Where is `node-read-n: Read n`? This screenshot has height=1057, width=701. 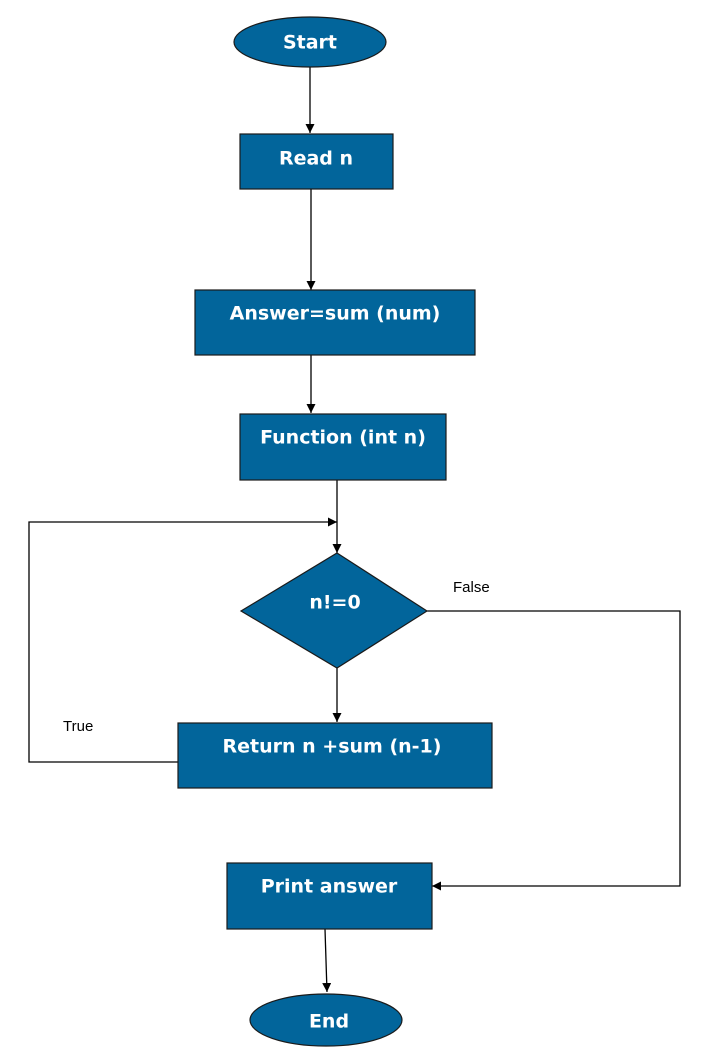
node-read-n: Read n is located at coordinates (316, 161).